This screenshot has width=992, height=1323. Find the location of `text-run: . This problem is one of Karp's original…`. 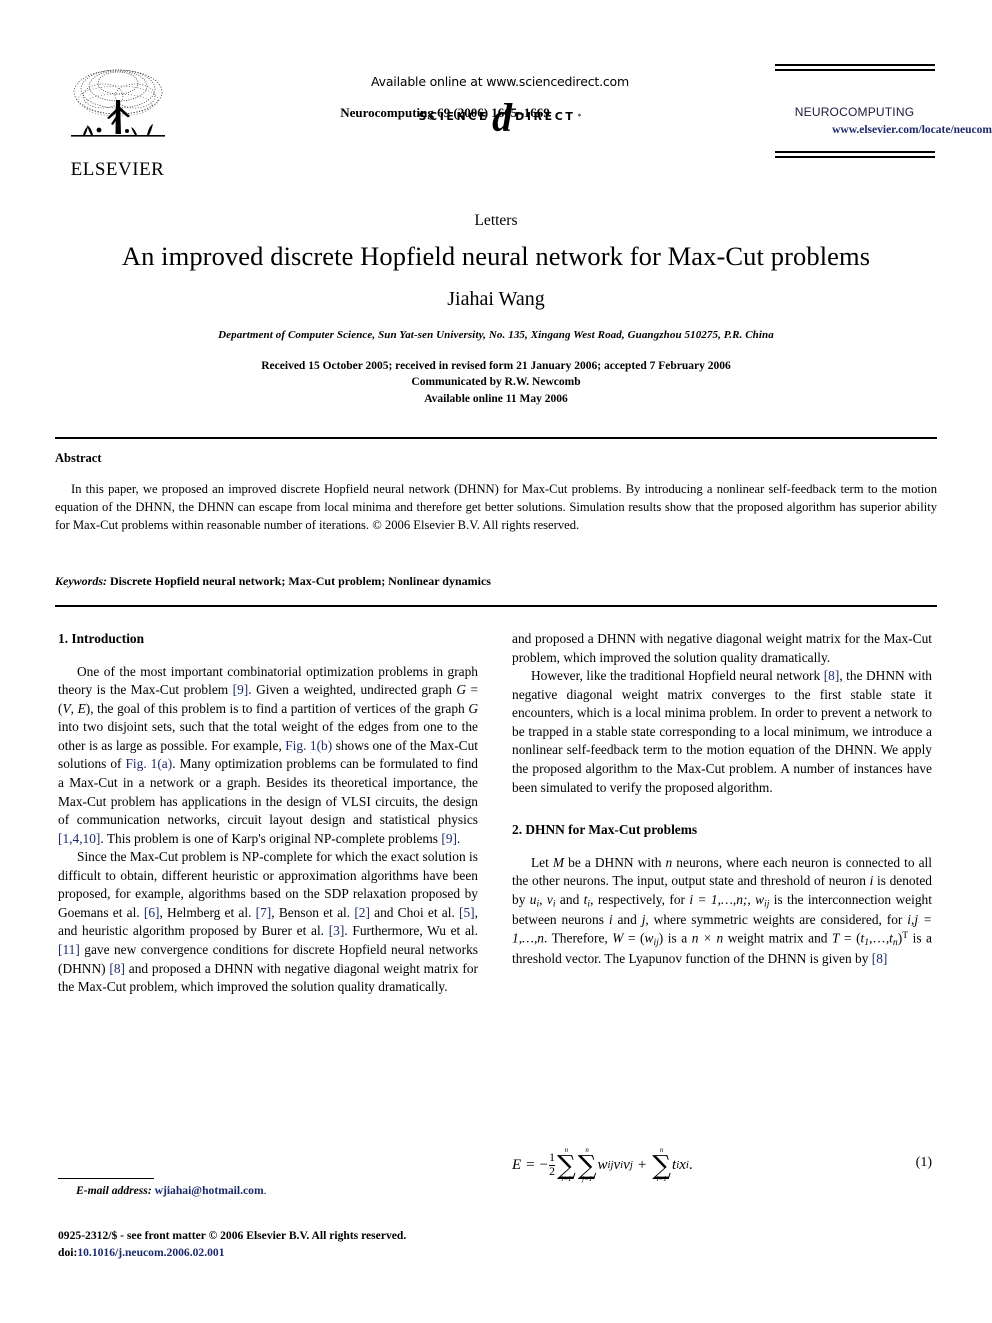

text-run: . This problem is one of Karp's original… is located at coordinates (271, 838).